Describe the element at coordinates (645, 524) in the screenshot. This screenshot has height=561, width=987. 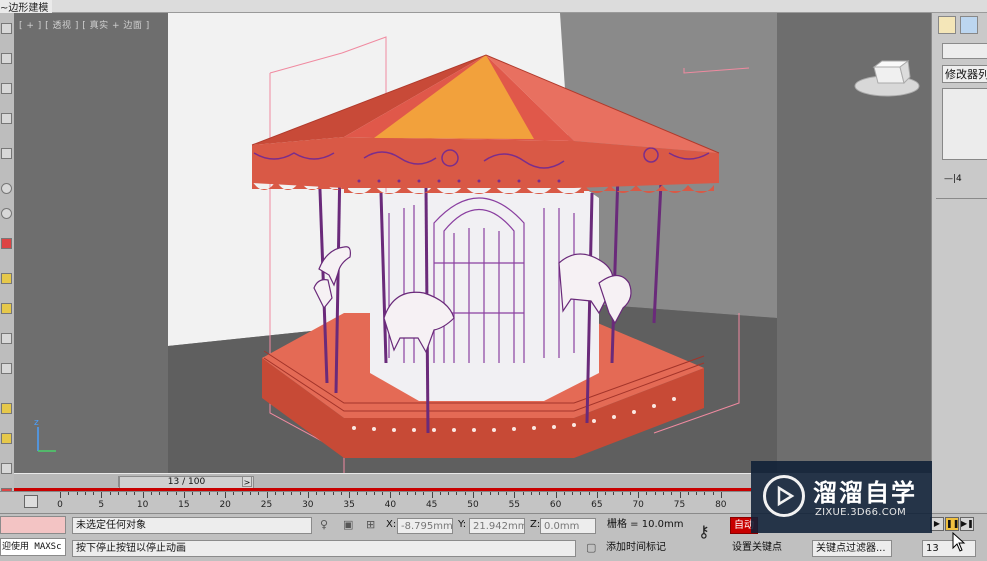
I see `grid-size: 栅格 = 10.0mm` at that location.